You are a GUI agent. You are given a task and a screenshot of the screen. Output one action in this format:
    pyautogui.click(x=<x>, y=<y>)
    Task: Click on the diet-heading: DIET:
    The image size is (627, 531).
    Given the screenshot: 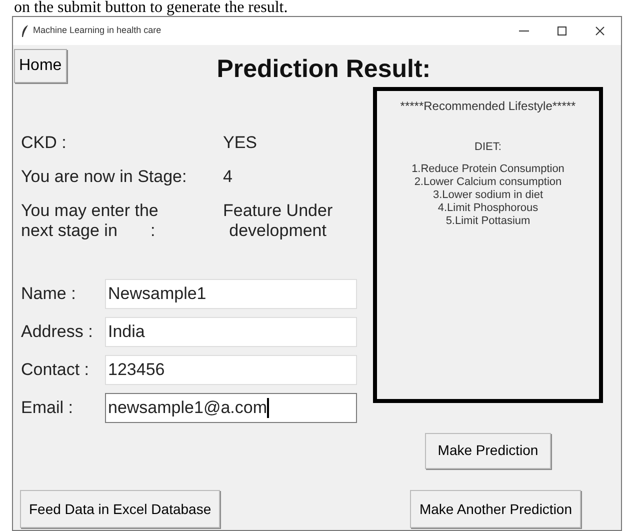 What is the action you would take?
    pyautogui.click(x=488, y=147)
    